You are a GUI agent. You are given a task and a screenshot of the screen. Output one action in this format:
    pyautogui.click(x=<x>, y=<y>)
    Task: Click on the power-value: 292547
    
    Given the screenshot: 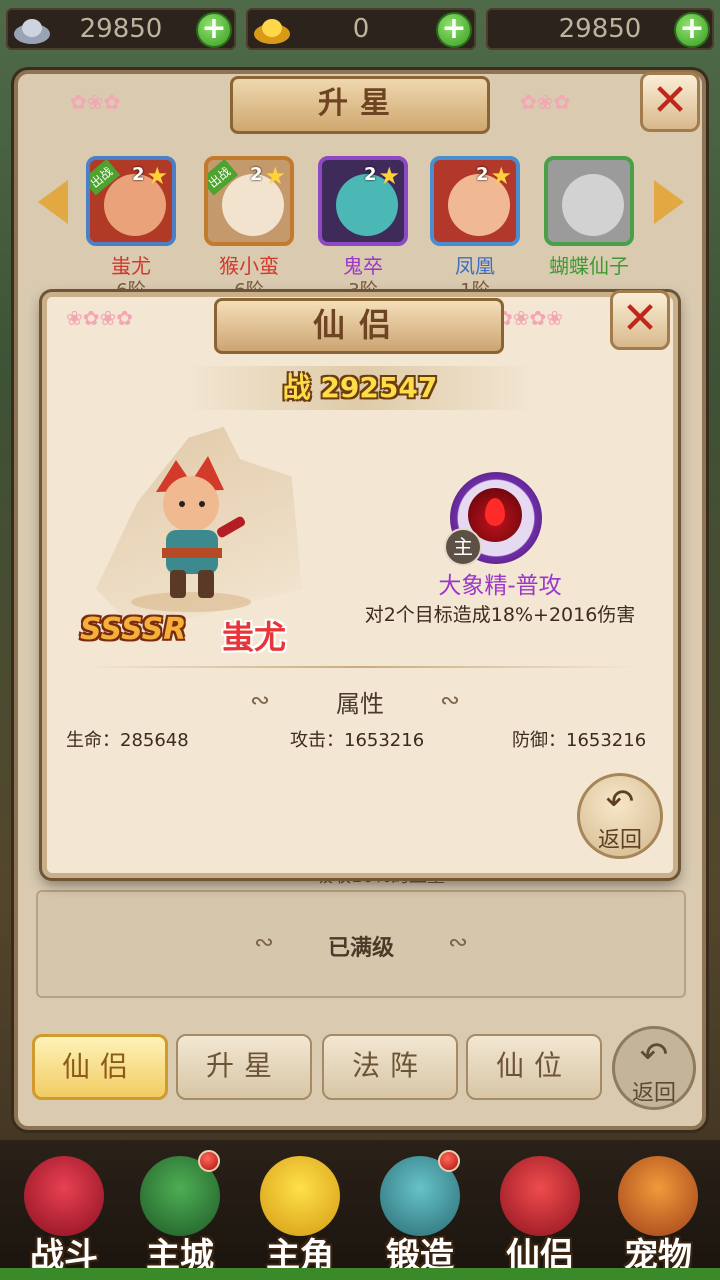 What is the action you would take?
    pyautogui.click(x=379, y=387)
    